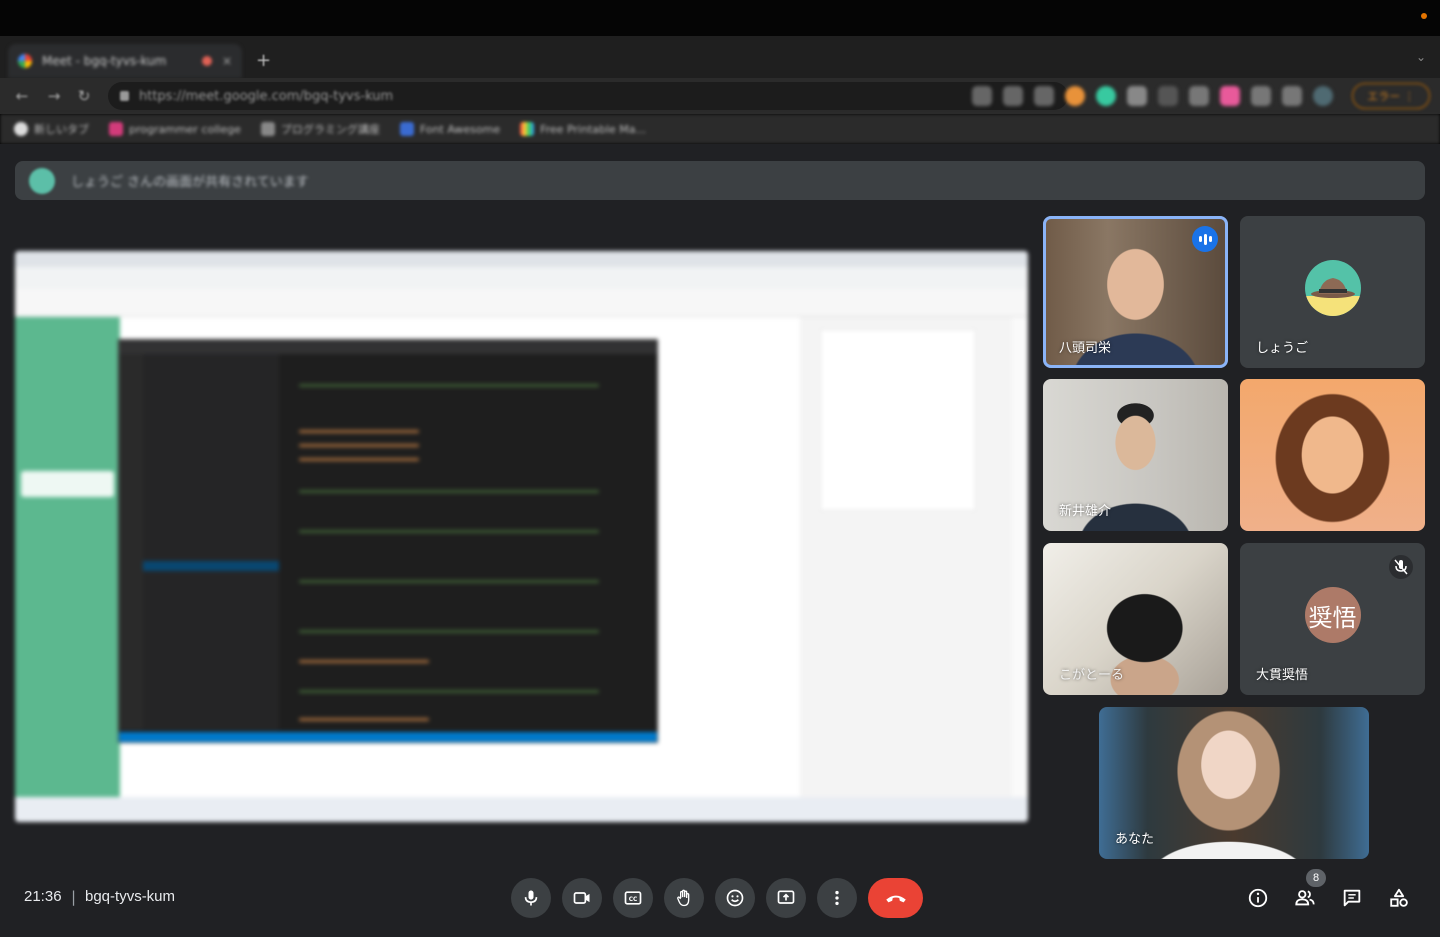 This screenshot has height=937, width=1440. What do you see at coordinates (1135, 619) in the screenshot?
I see `participant-tile: こがとーる` at bounding box center [1135, 619].